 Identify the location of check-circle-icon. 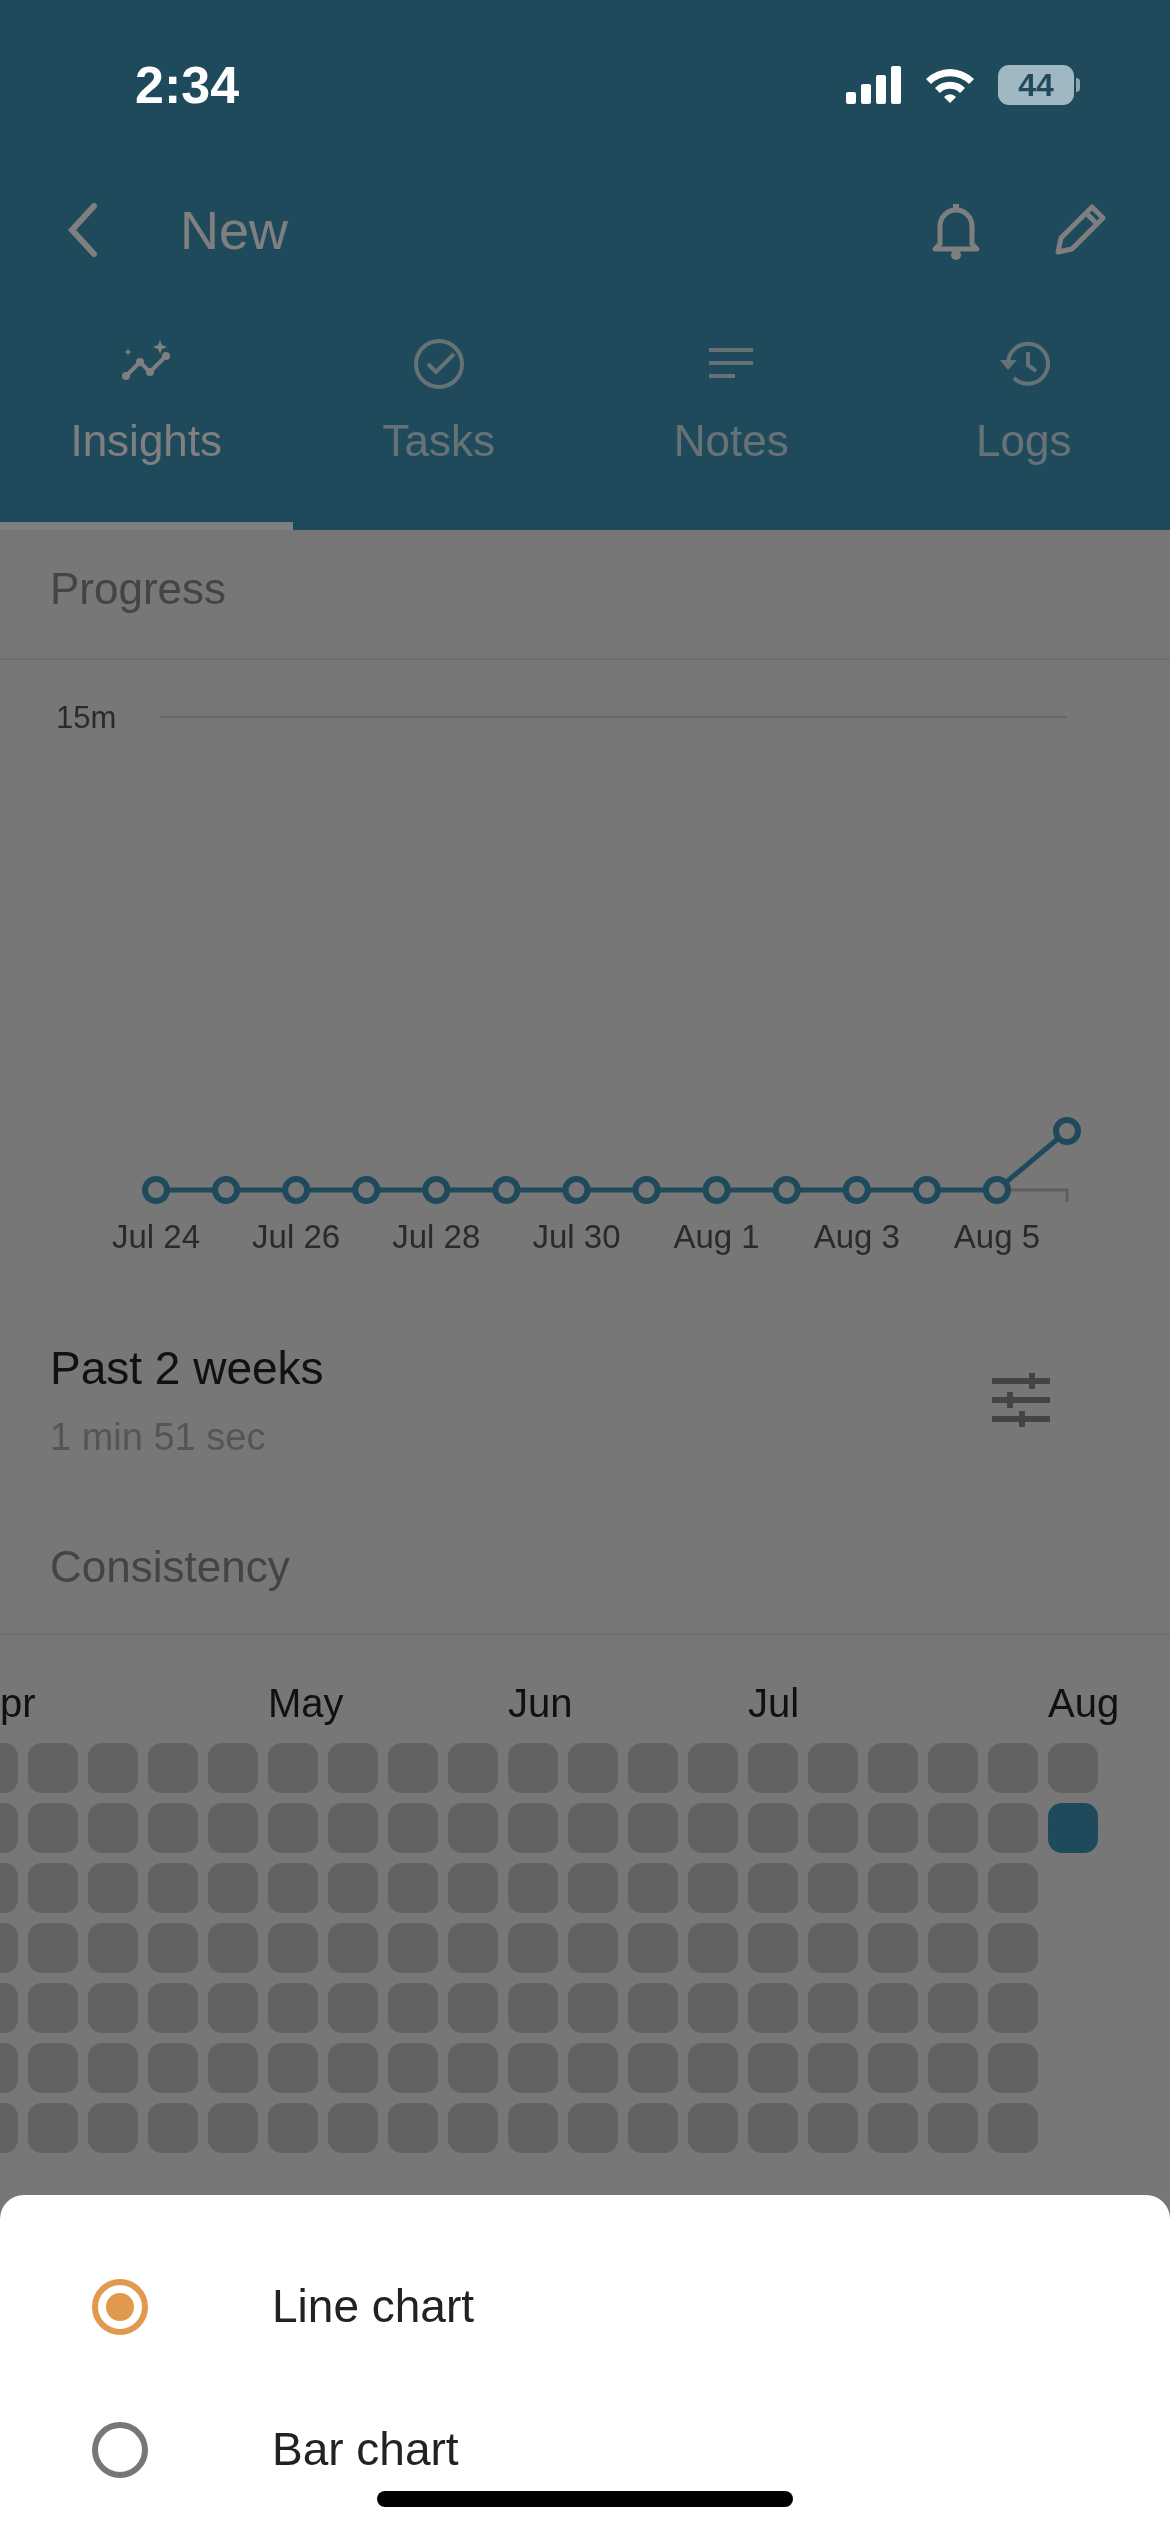
(438, 364).